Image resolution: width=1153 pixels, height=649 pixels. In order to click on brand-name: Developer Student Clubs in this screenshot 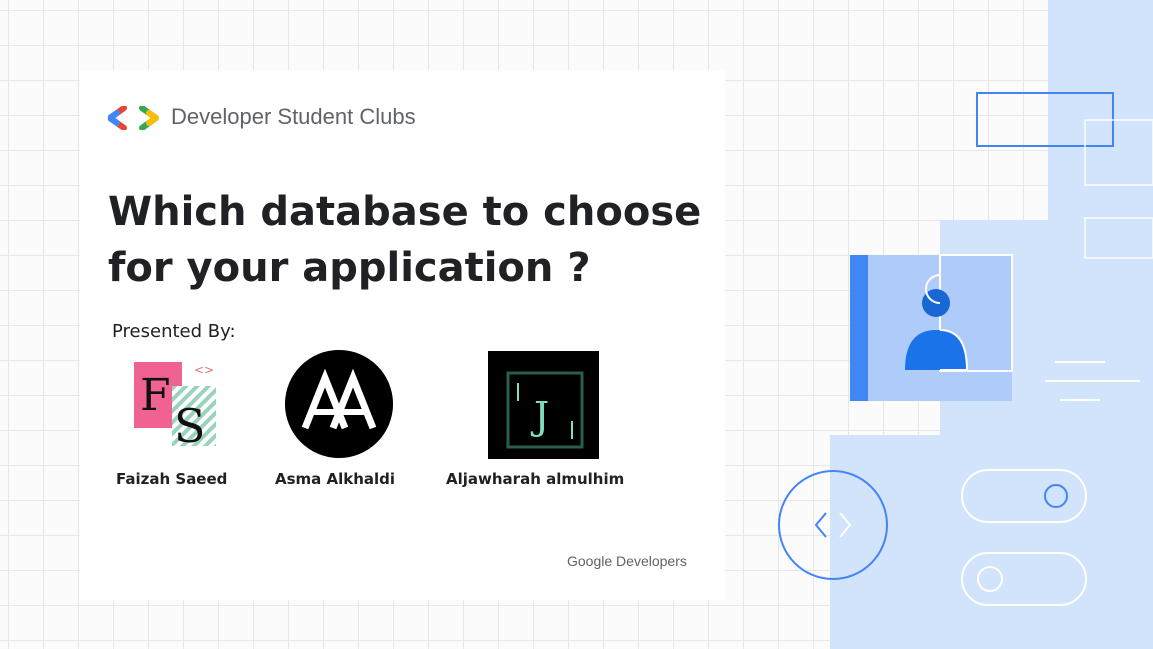, I will do `click(293, 116)`.